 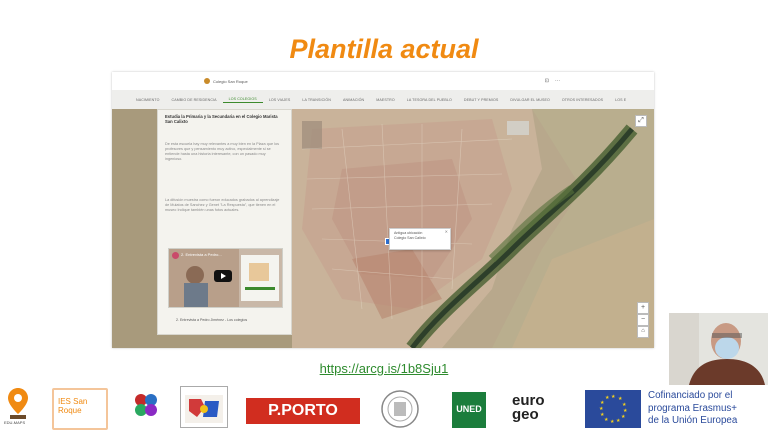 I want to click on uned-logo: UNED, so click(x=469, y=410).